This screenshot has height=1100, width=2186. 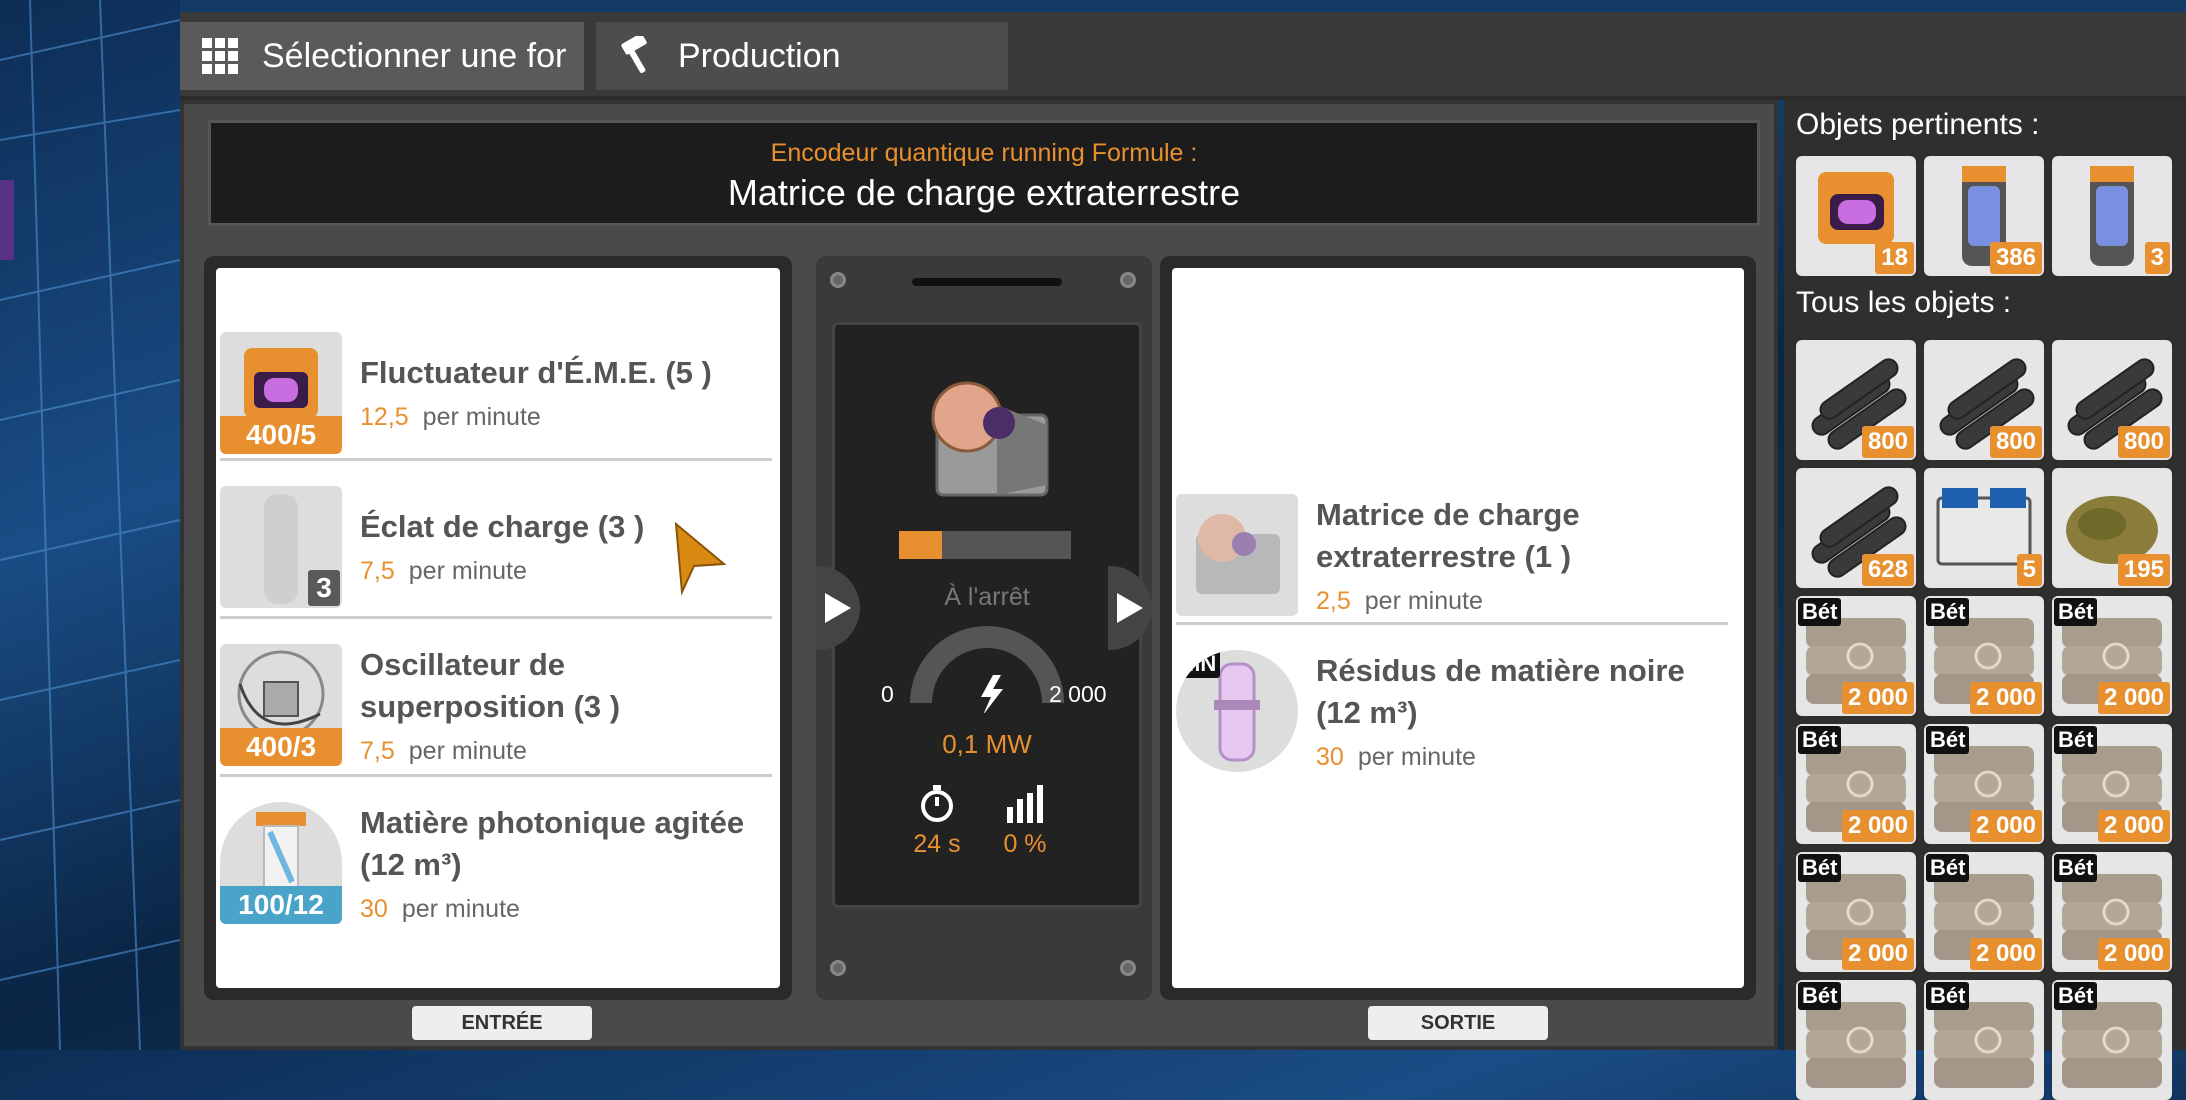 I want to click on power-gauge, so click(x=987, y=669).